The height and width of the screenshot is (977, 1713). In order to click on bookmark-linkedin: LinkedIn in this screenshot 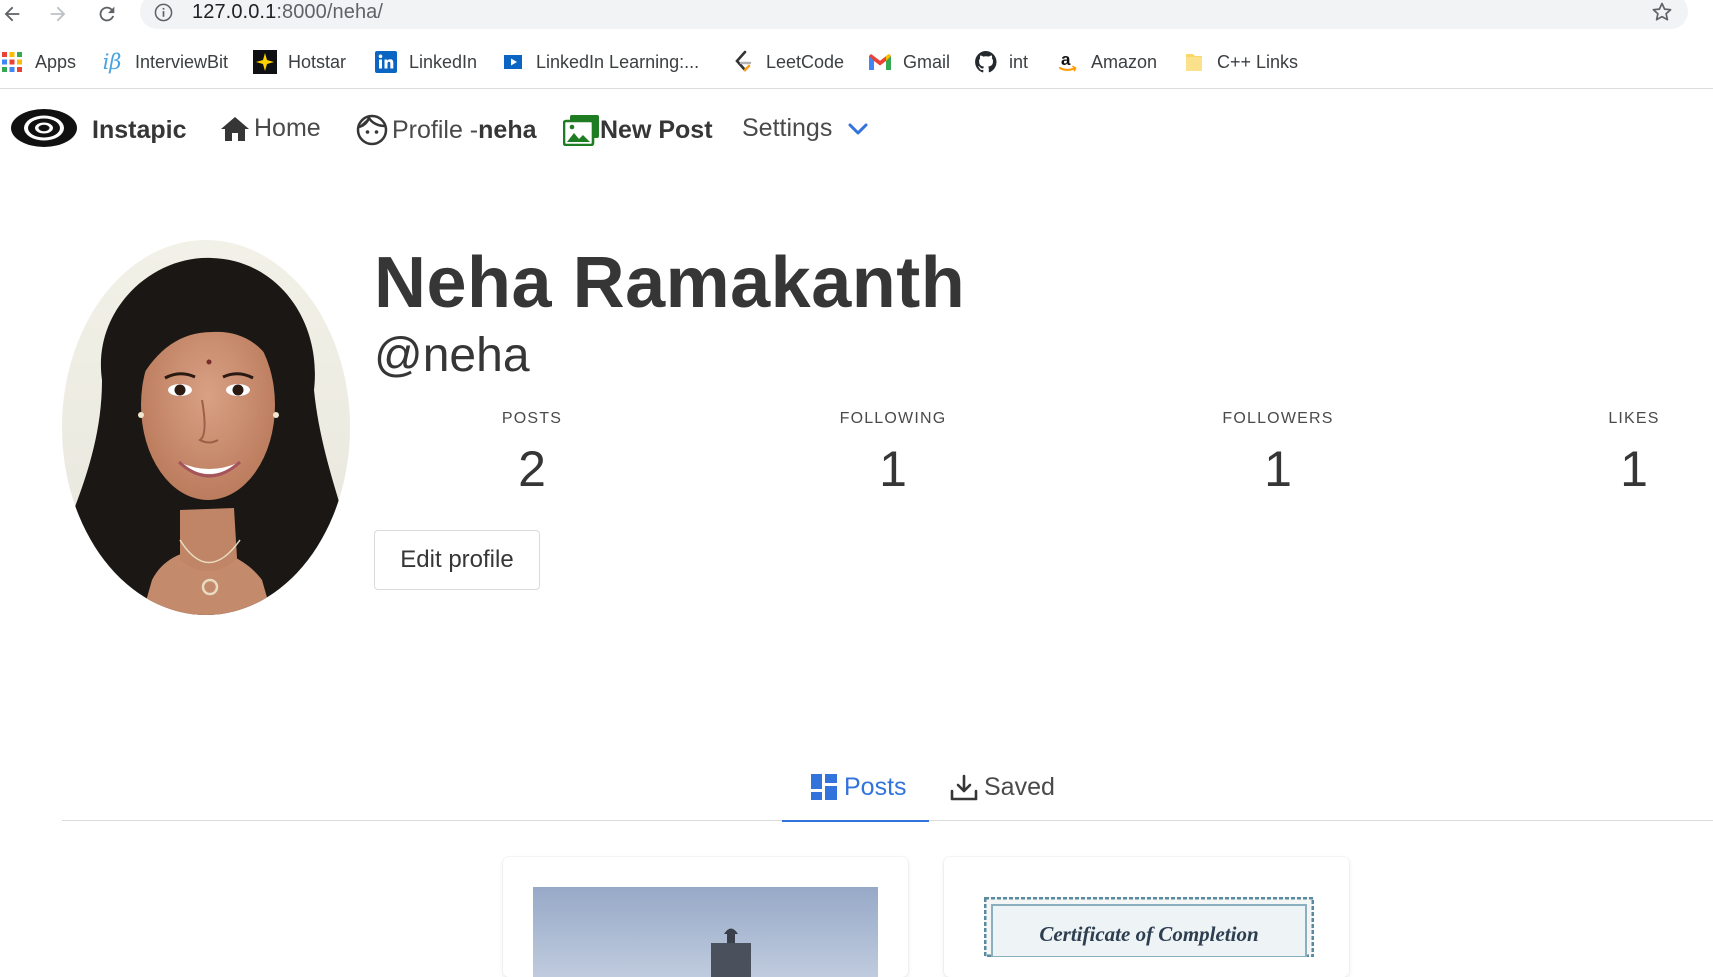, I will do `click(425, 62)`.